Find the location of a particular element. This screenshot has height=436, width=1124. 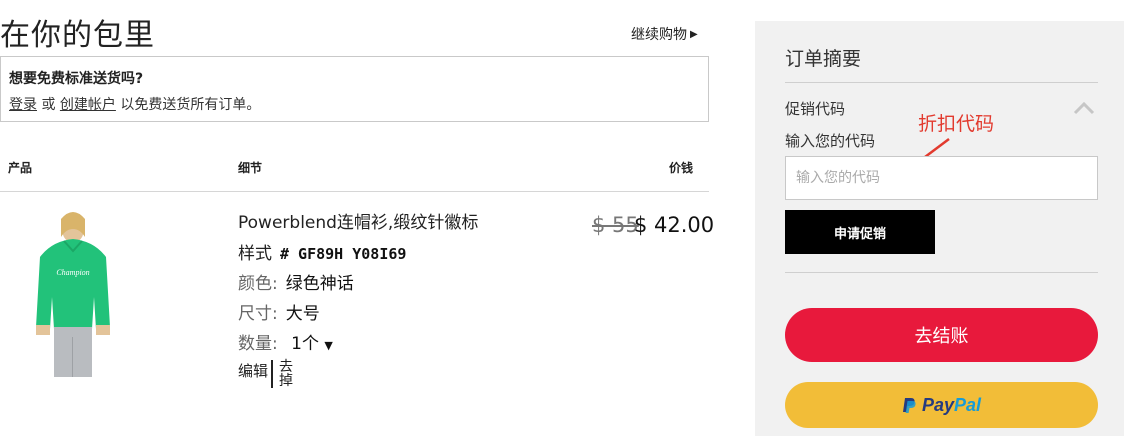

svg-text: Champion is located at coordinates (72, 272).